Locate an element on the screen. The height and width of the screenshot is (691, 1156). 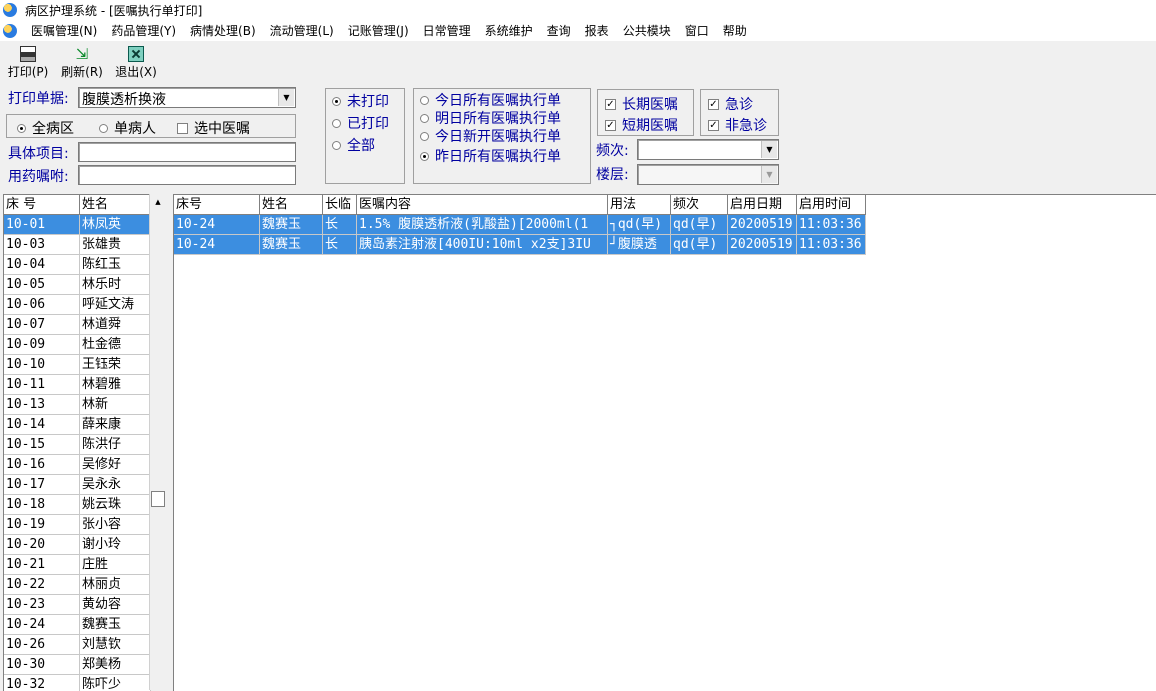
print-doc-select: 腹膜透析换液 ▼ is located at coordinates (187, 97).